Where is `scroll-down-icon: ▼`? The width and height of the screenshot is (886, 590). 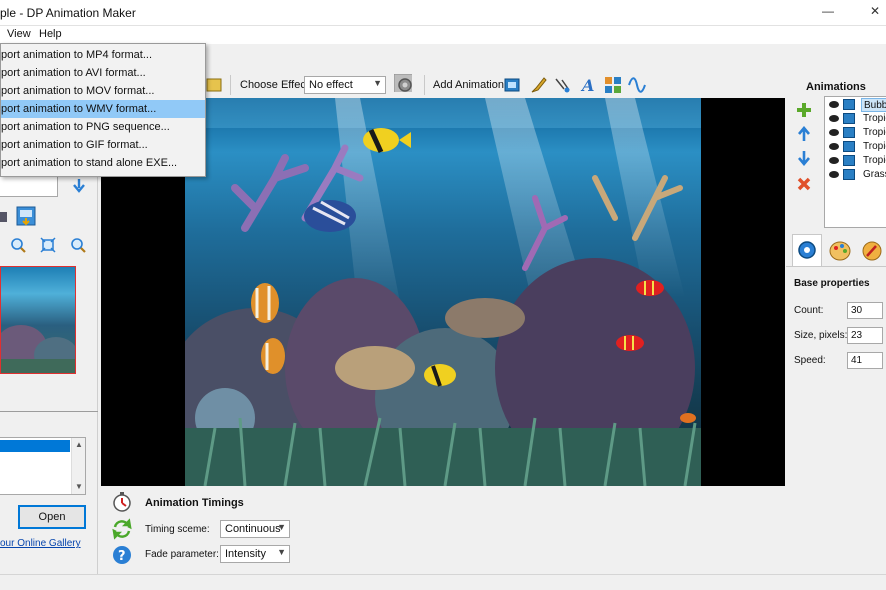 scroll-down-icon: ▼ is located at coordinates (79, 486).